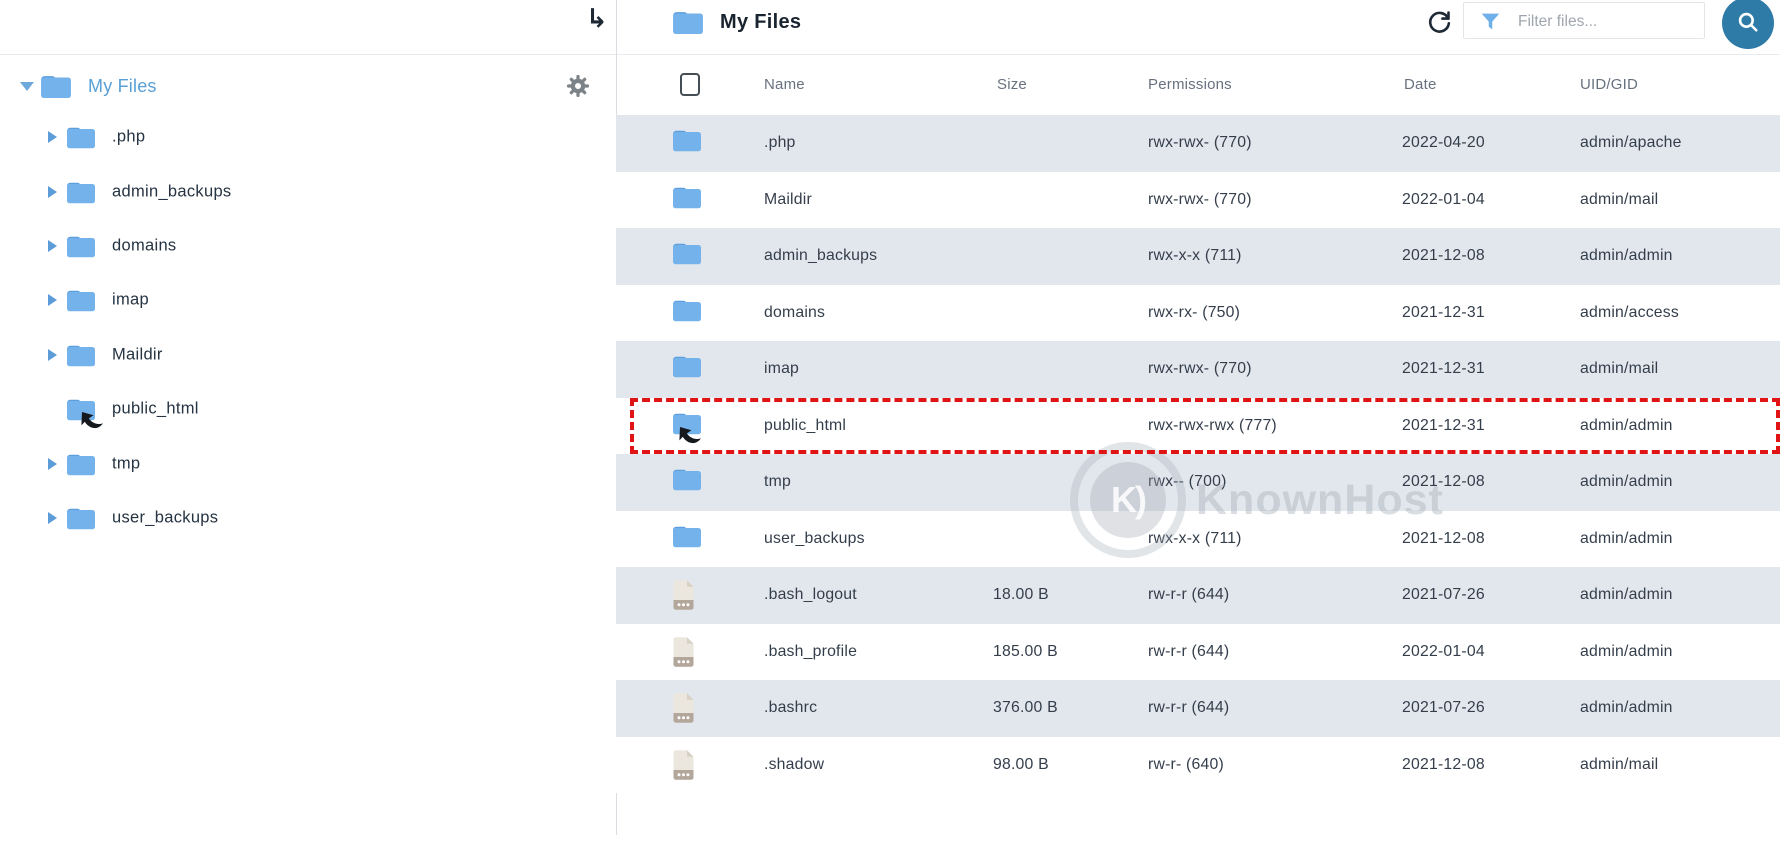  Describe the element at coordinates (597, 19) in the screenshot. I see `goto-path-icon: ↳` at that location.